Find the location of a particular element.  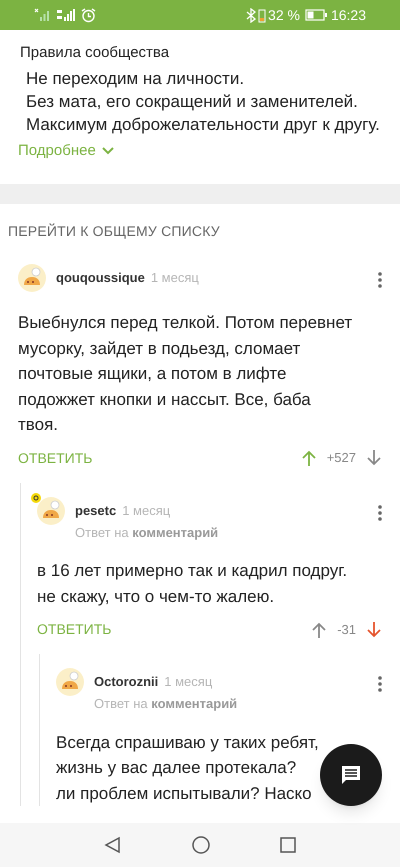

author-name: qouqoussique is located at coordinates (100, 278).